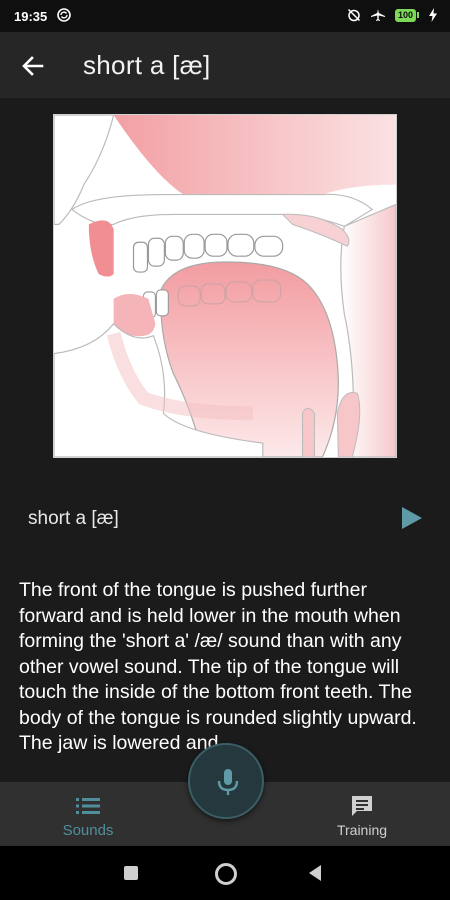 Image resolution: width=450 pixels, height=900 pixels. I want to click on system-navigation-bar, so click(225, 873).